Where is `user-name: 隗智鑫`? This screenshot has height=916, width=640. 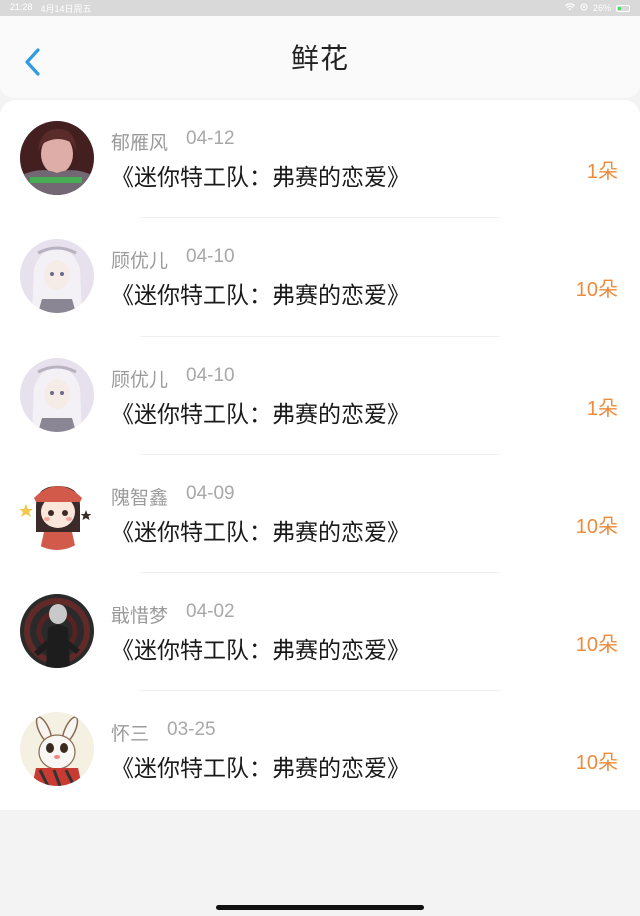 user-name: 隗智鑫 is located at coordinates (140, 497).